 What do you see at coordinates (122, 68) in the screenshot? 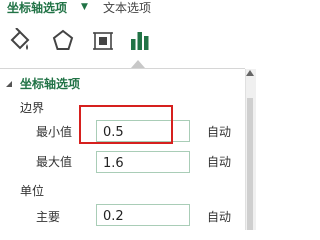
I see `divider` at bounding box center [122, 68].